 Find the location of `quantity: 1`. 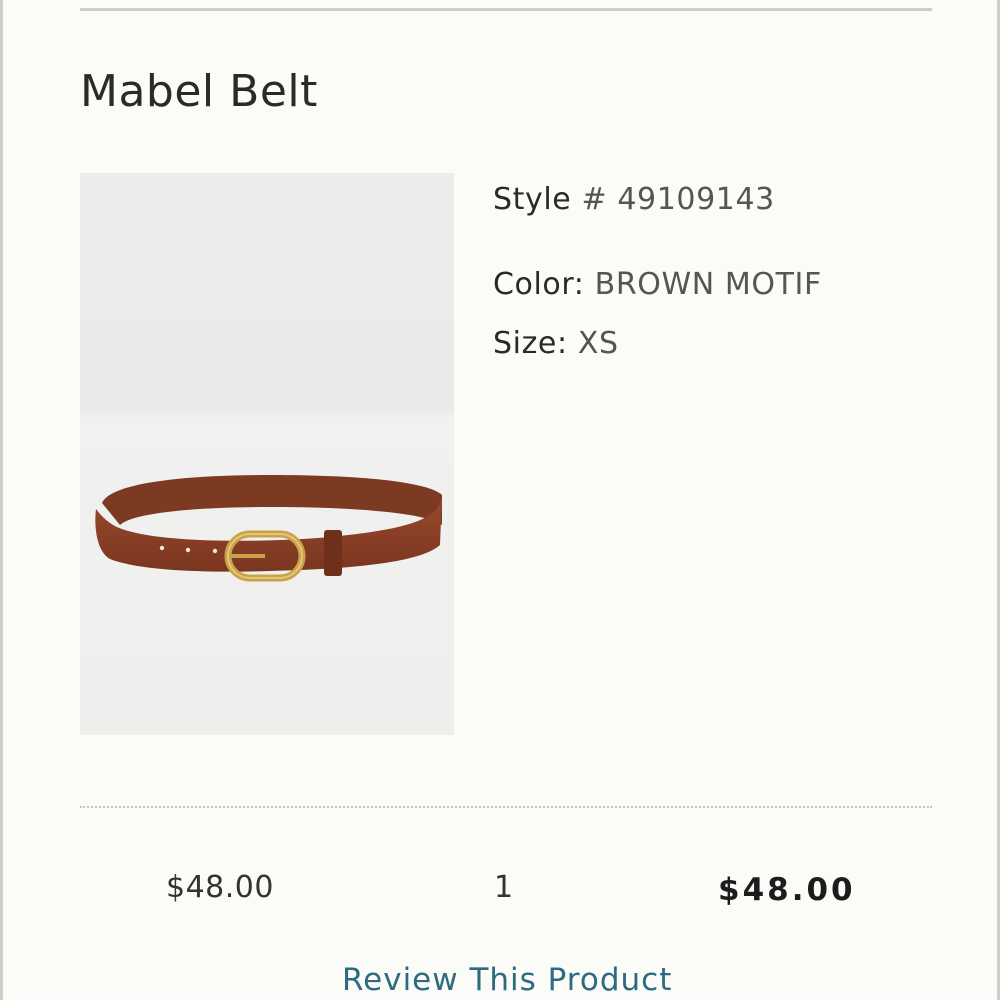

quantity: 1 is located at coordinates (504, 887).